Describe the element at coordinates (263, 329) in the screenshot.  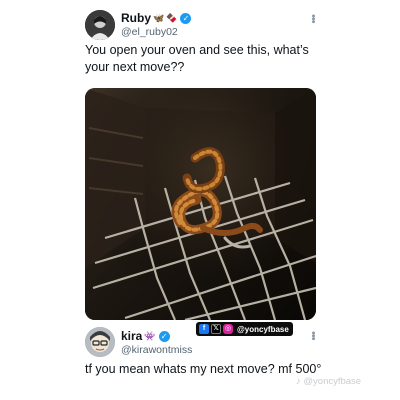
I see `social-tag-text: @yoncyfbase` at that location.